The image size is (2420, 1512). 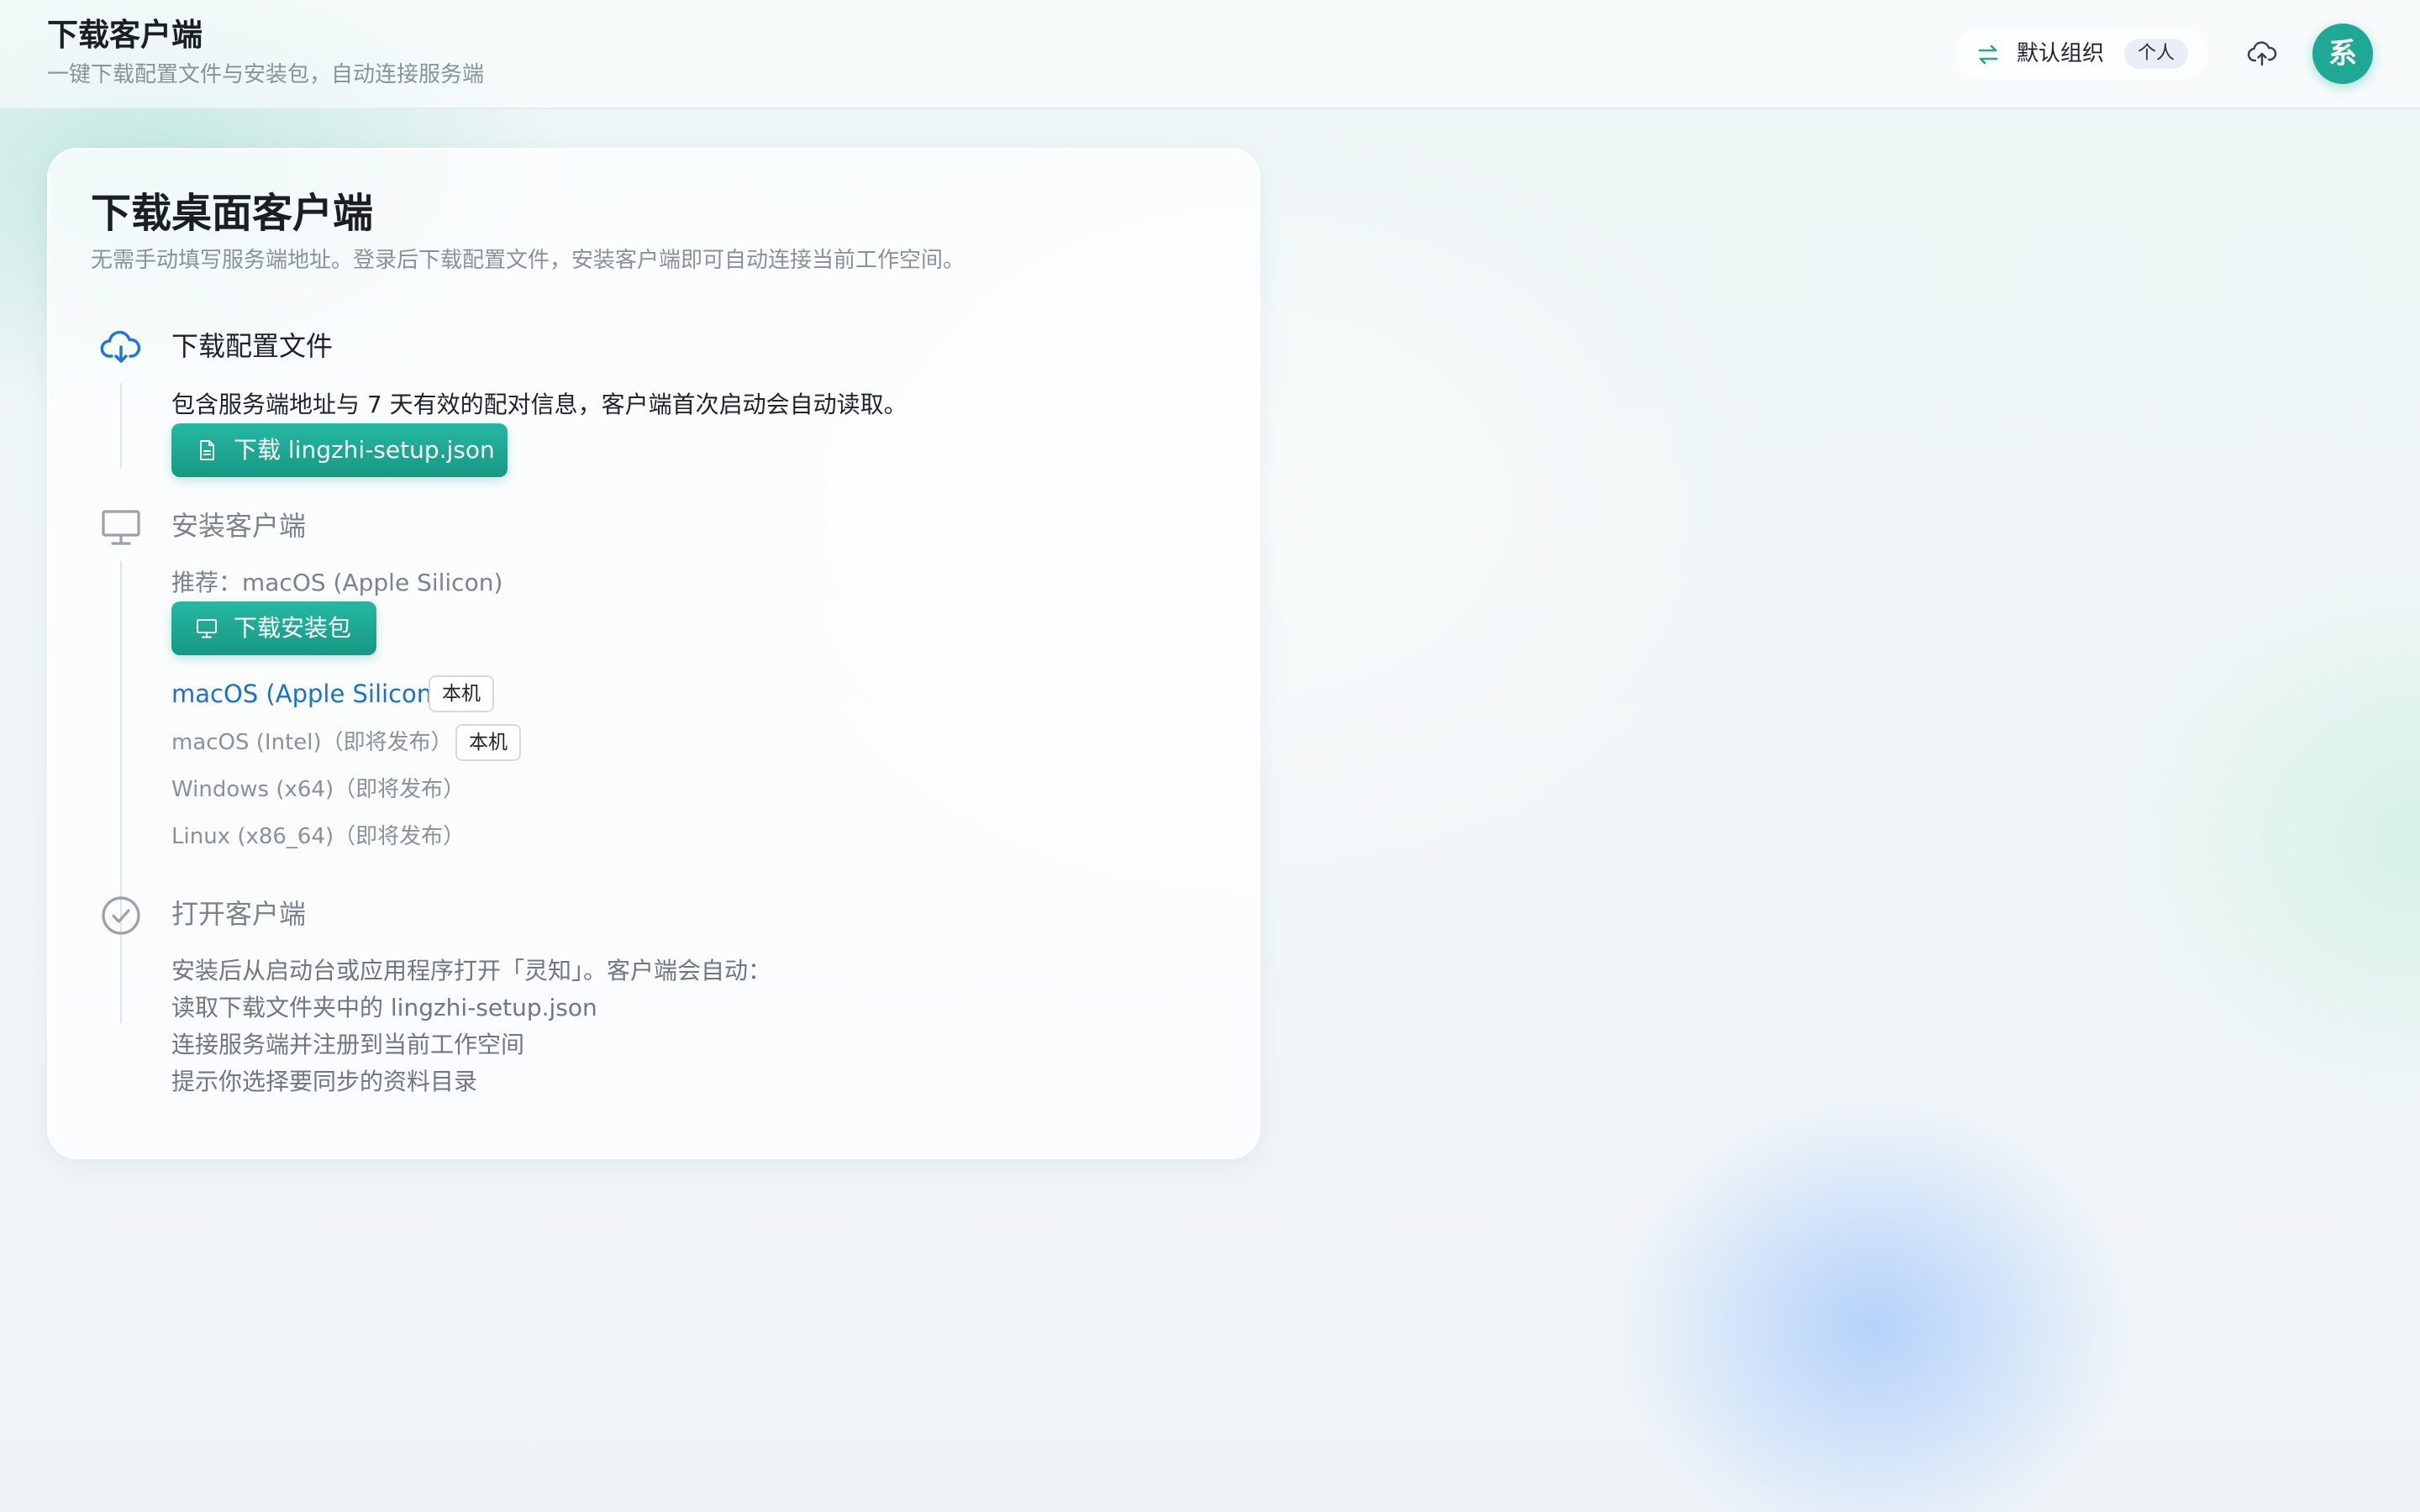 What do you see at coordinates (539, 404) in the screenshot?
I see `step-1-description: 包含服务端地址与 7 天有效的配对信息，客户端首次启动会自动读取。` at bounding box center [539, 404].